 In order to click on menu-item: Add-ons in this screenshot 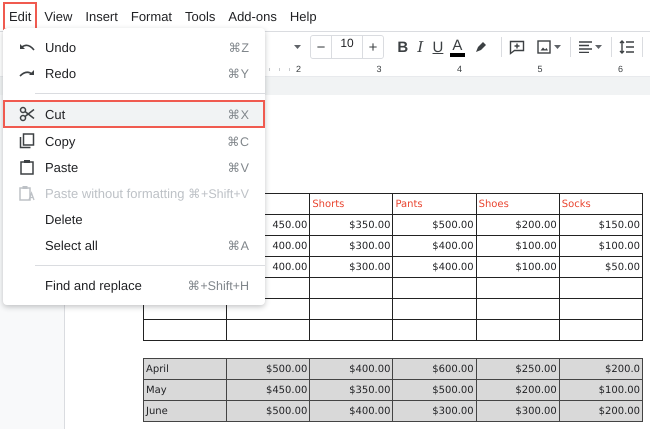, I will do `click(252, 16)`.